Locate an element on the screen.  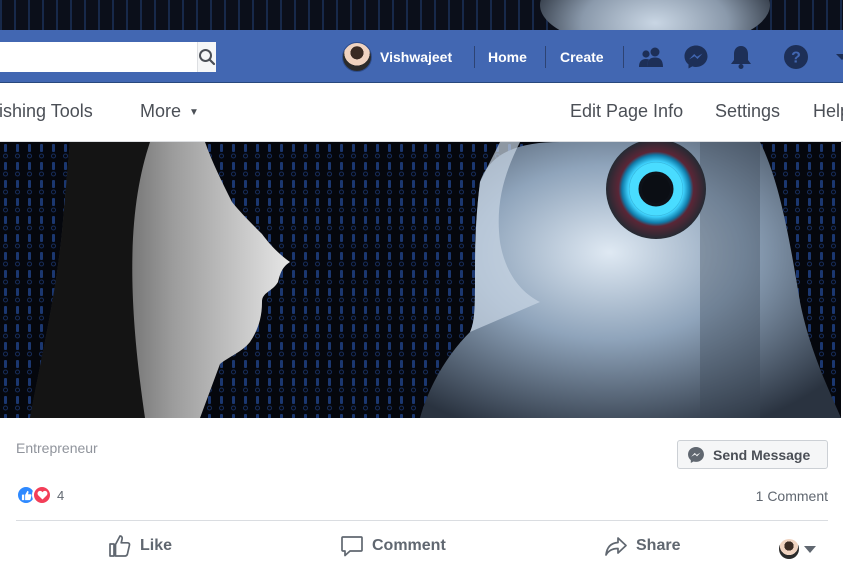
reactions-summary: 4 is located at coordinates (40, 495).